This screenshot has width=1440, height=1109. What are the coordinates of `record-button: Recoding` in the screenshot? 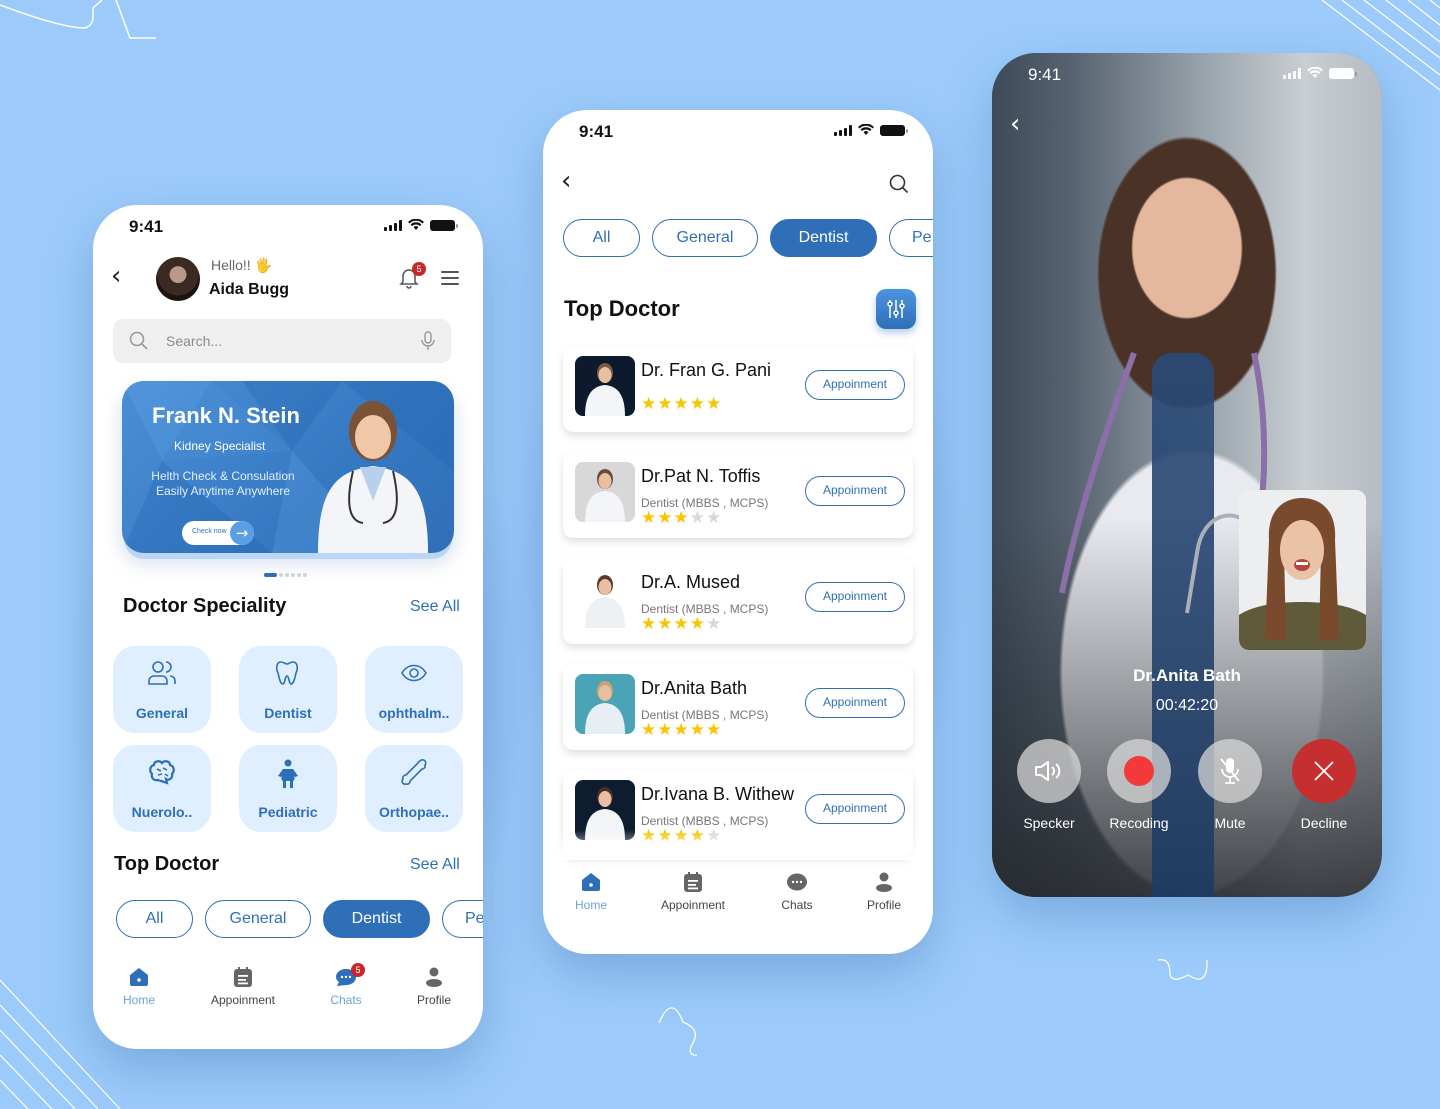 It's located at (1139, 785).